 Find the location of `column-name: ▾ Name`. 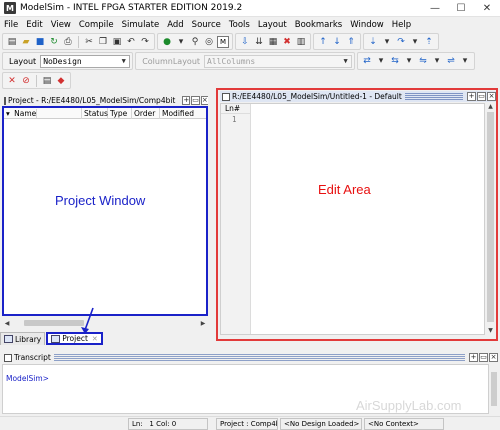

column-name: ▾ Name is located at coordinates (43, 113).